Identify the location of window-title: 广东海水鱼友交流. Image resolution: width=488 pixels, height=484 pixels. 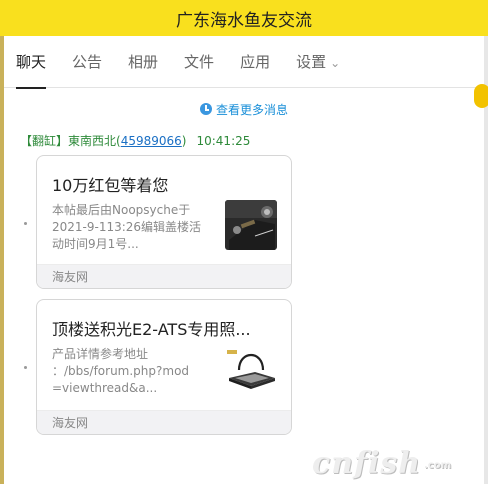
(244, 20).